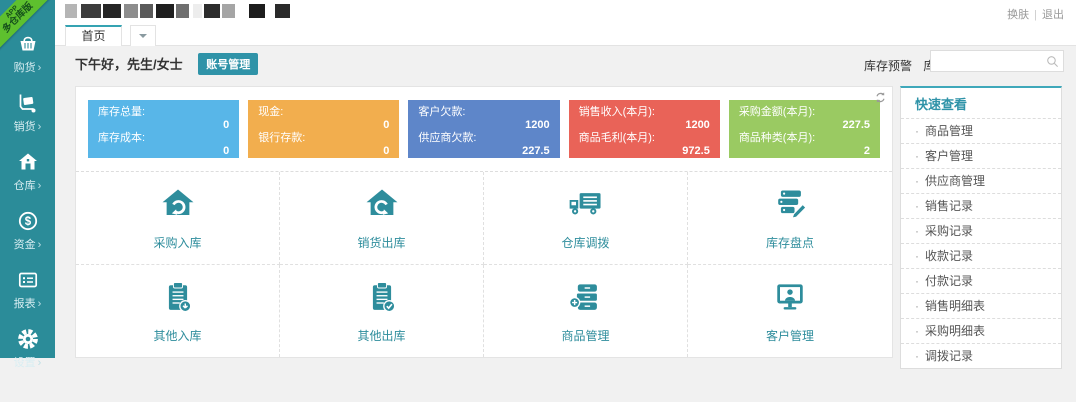  What do you see at coordinates (586, 218) in the screenshot?
I see `shortcut-warehouse-transfer: 仓库调拨` at bounding box center [586, 218].